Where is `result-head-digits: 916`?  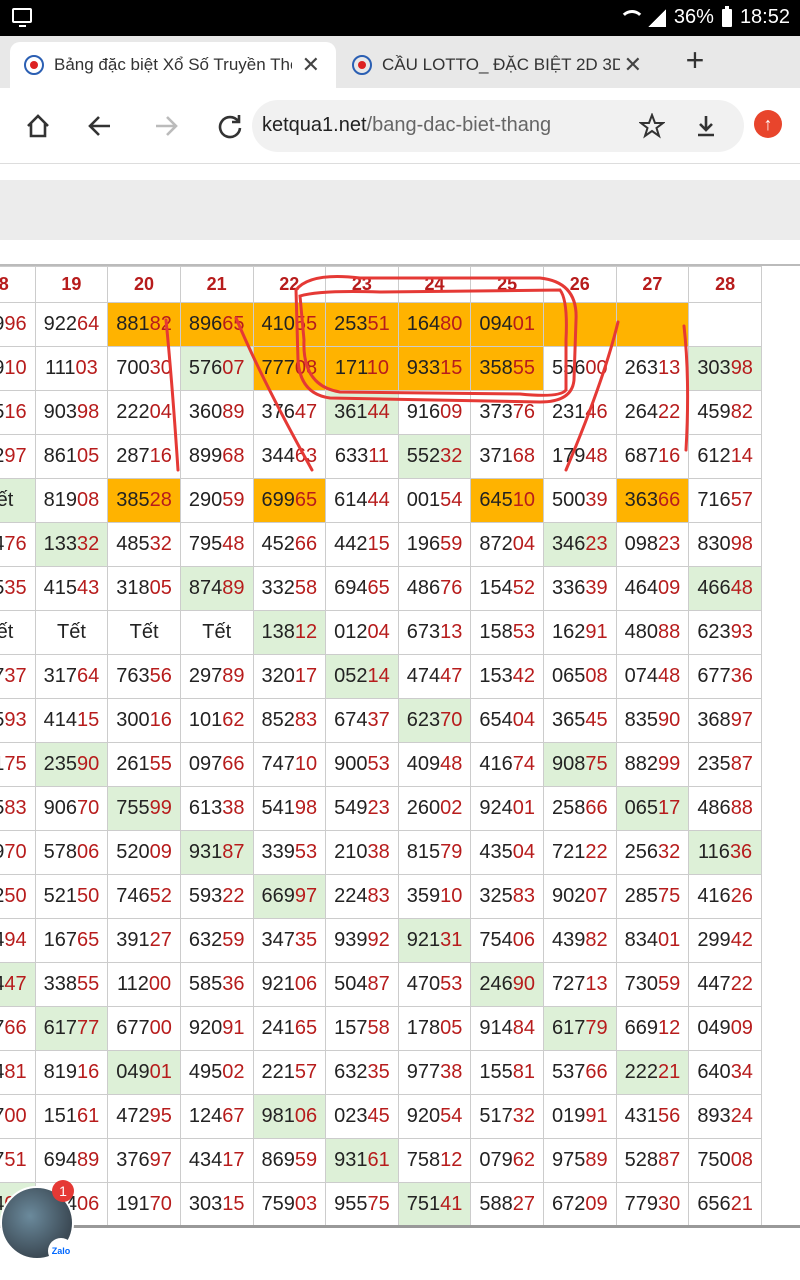 result-head-digits: 916 is located at coordinates (423, 412).